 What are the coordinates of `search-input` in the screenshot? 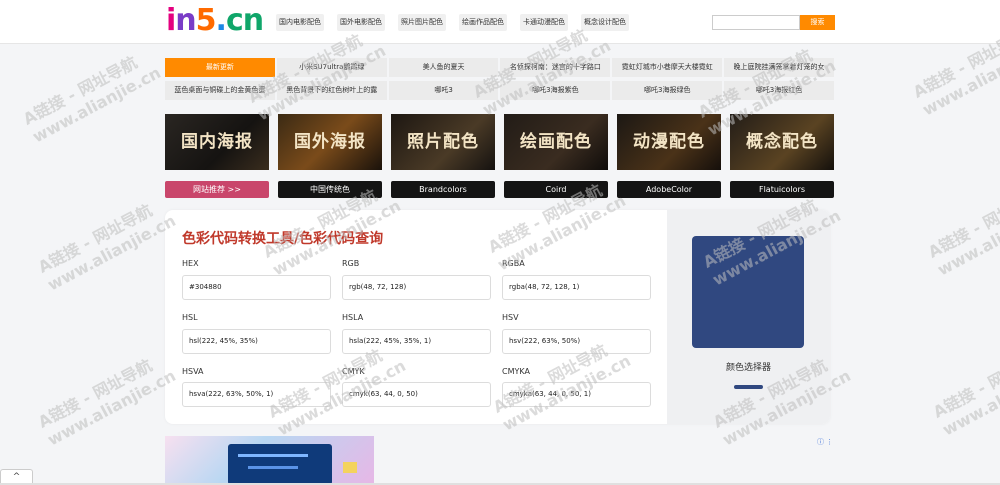 It's located at (756, 22).